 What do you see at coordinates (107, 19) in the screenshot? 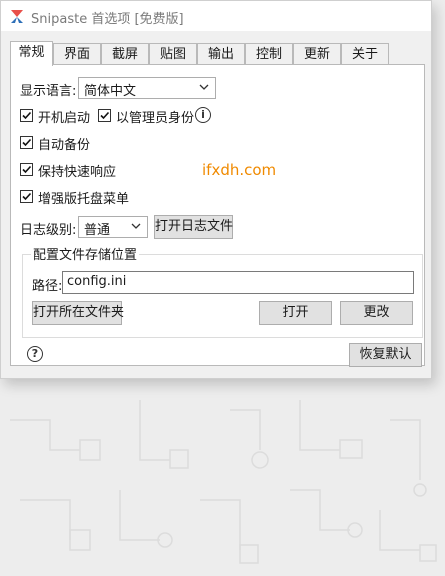
I see `window-title: Snipaste 首选项 [免费版]` at bounding box center [107, 19].